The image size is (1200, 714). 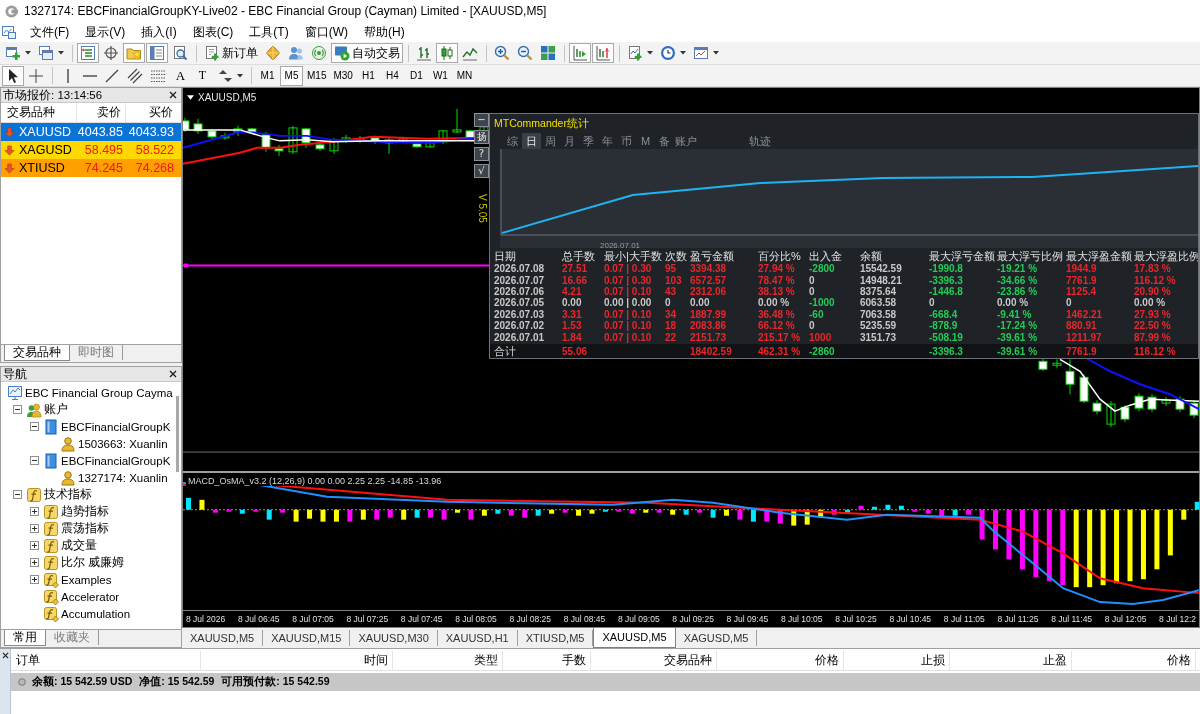 What do you see at coordinates (85, 511) in the screenshot?
I see `tree-item: 趋势指标` at bounding box center [85, 511].